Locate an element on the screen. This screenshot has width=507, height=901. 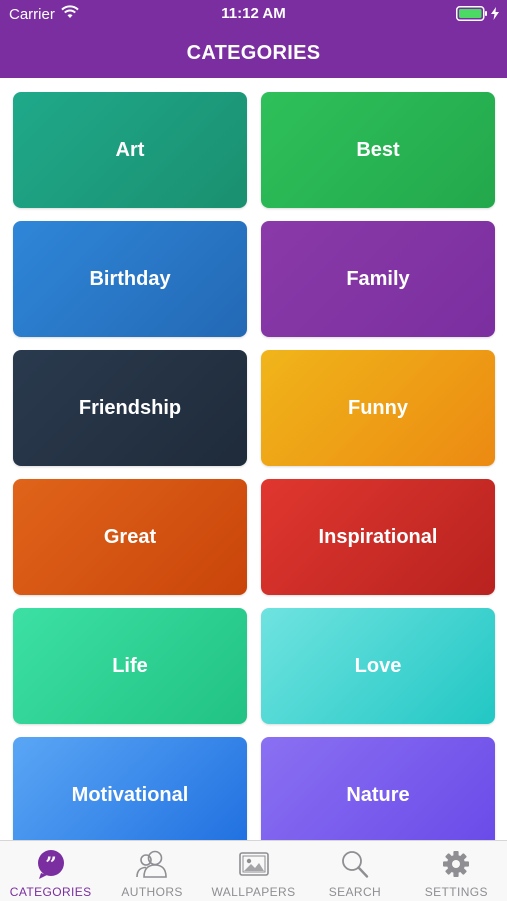
category-tile: Family is located at coordinates (378, 279).